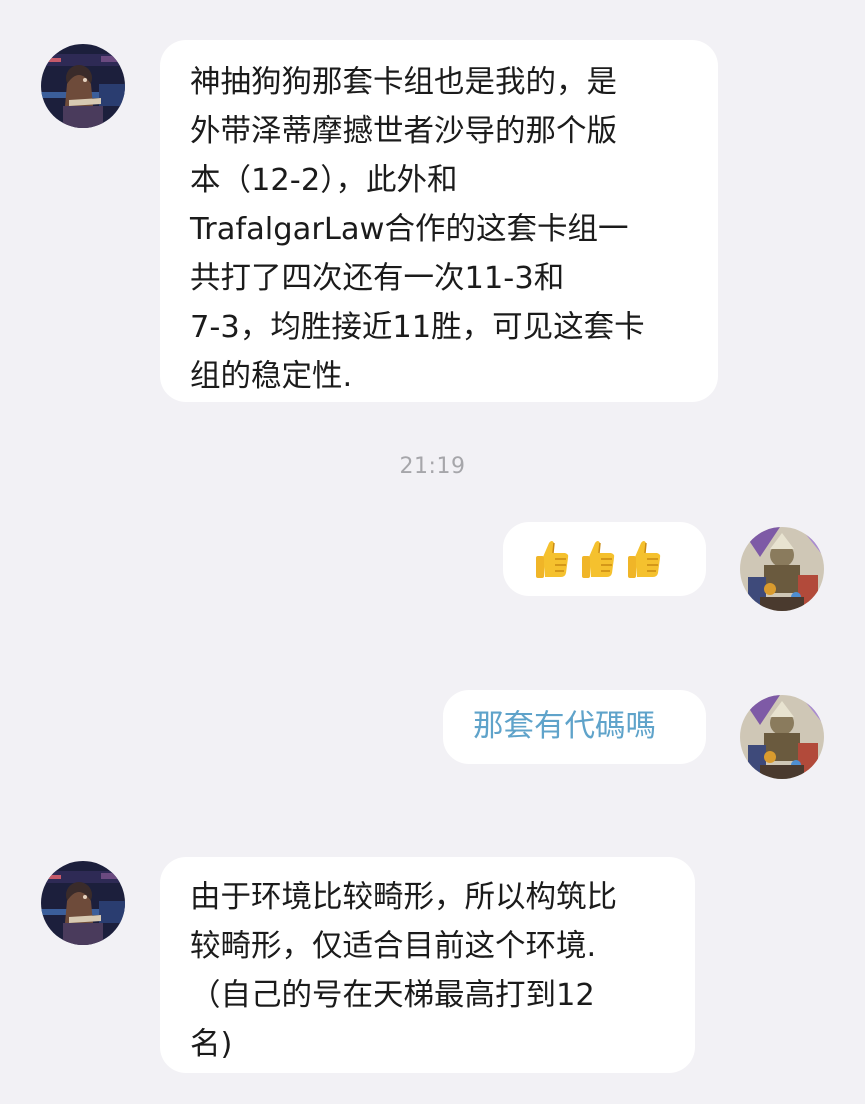  Describe the element at coordinates (409, 229) in the screenshot. I see `message-line: TrafalgarLaw合作的这套卡组一` at that location.